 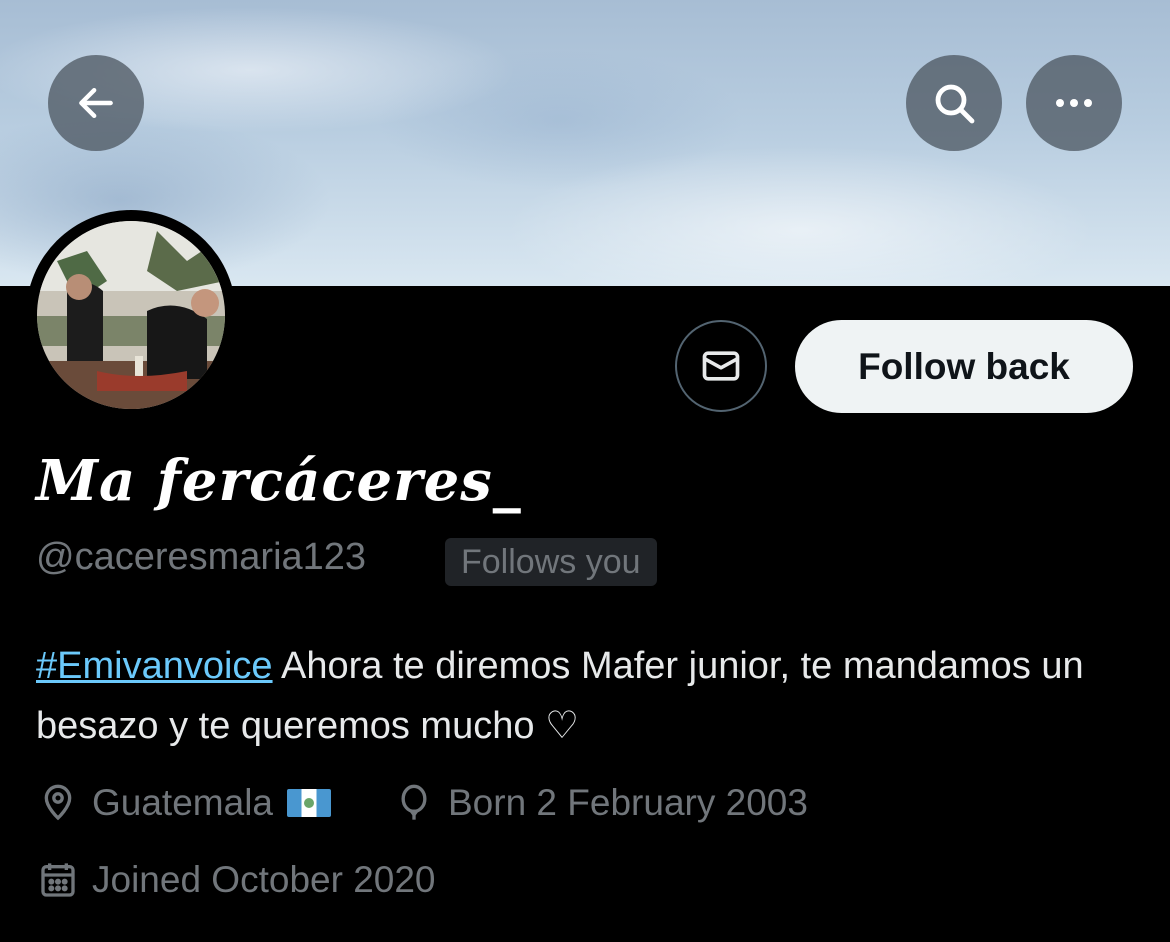 What do you see at coordinates (58, 880) in the screenshot?
I see `calendar-icon` at bounding box center [58, 880].